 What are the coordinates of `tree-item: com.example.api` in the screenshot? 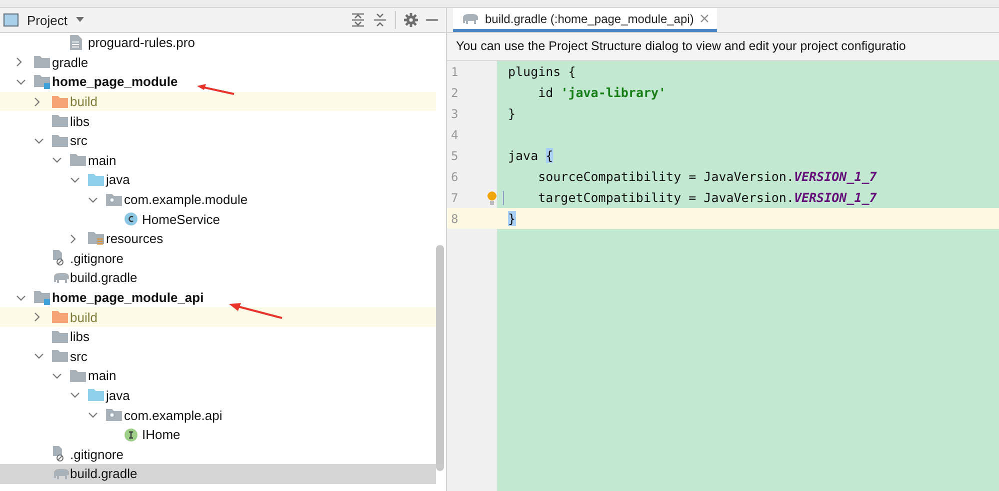 It's located at (218, 415).